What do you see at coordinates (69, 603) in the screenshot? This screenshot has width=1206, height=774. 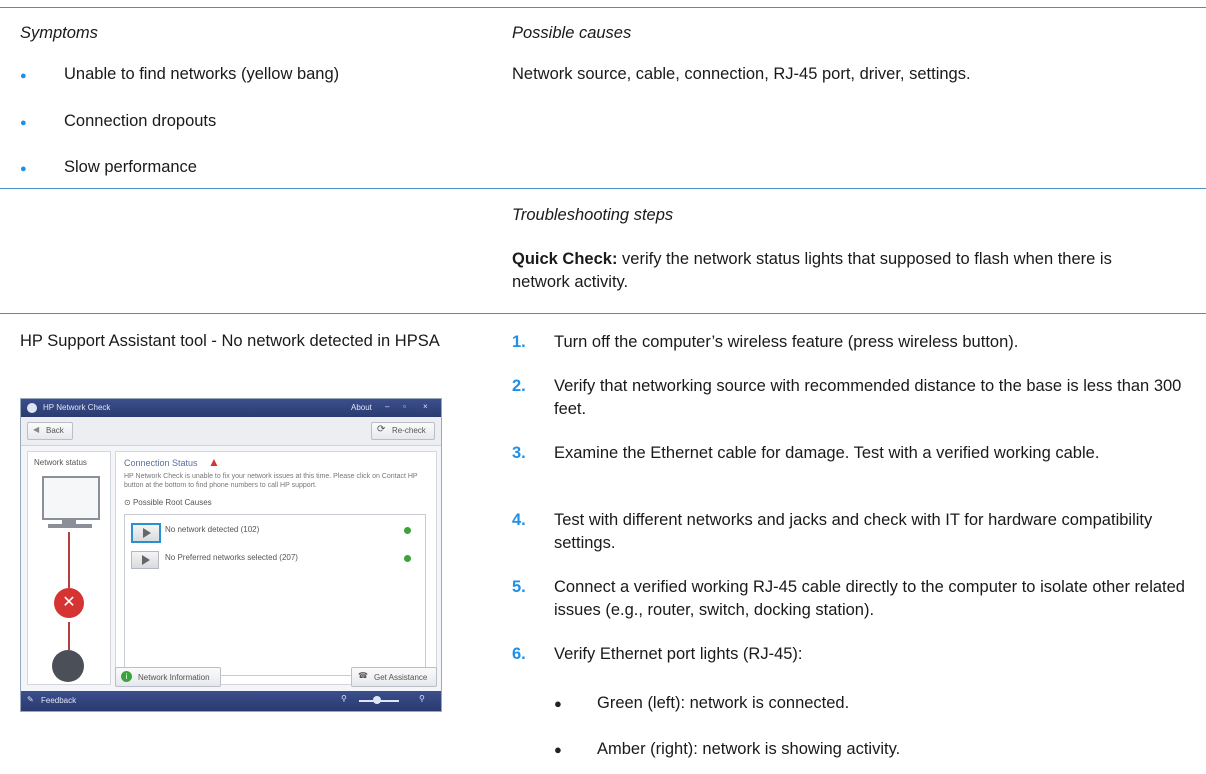 I see `error-icon: ✕` at bounding box center [69, 603].